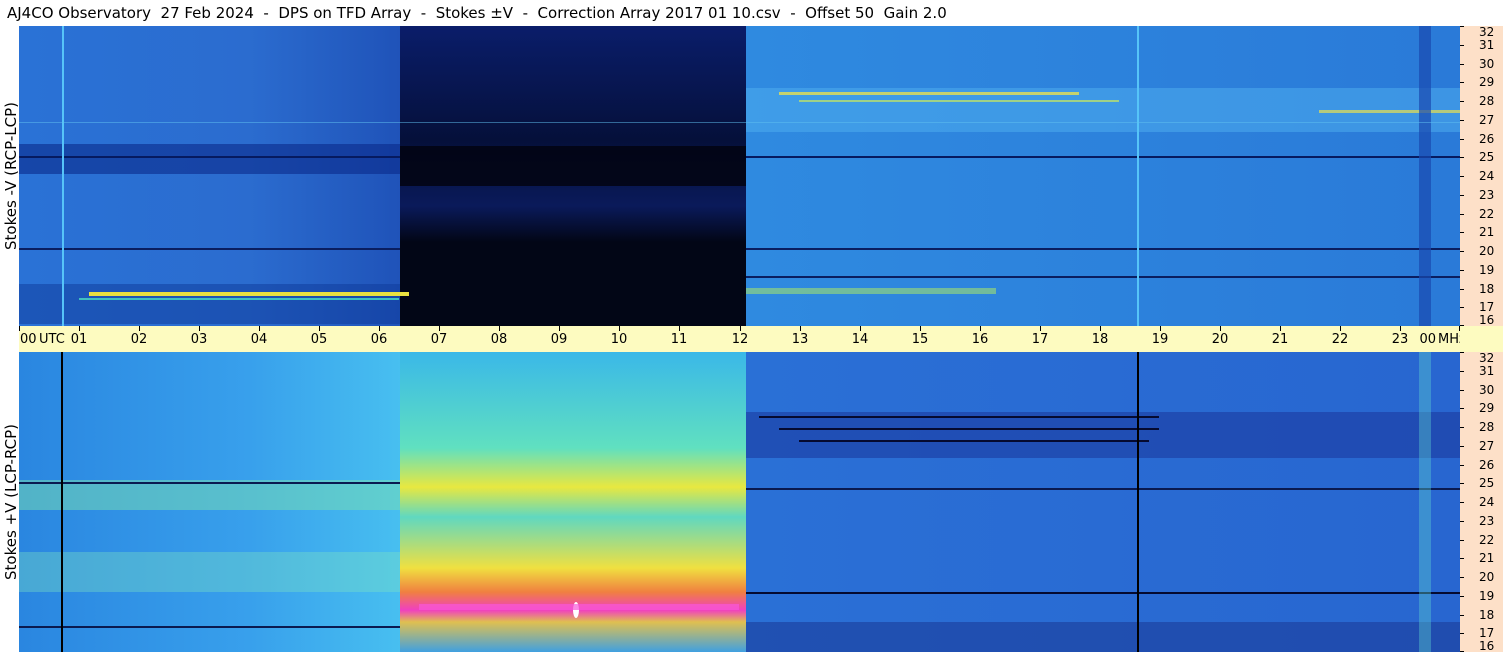  What do you see at coordinates (139, 339) in the screenshot?
I see `time-tick-label: 02` at bounding box center [139, 339].